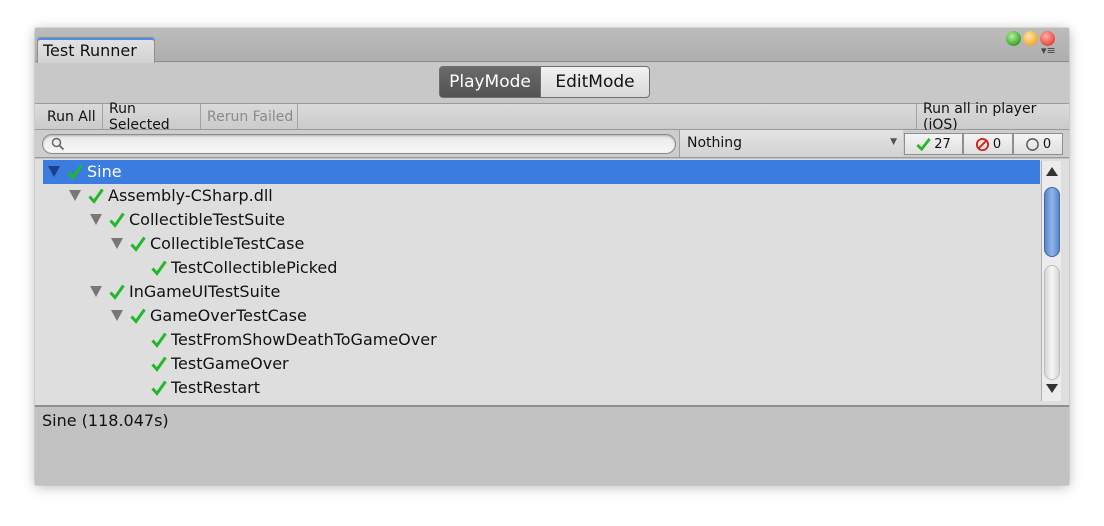 The height and width of the screenshot is (526, 1104). I want to click on passed-filter-toggle: 27, so click(933, 144).